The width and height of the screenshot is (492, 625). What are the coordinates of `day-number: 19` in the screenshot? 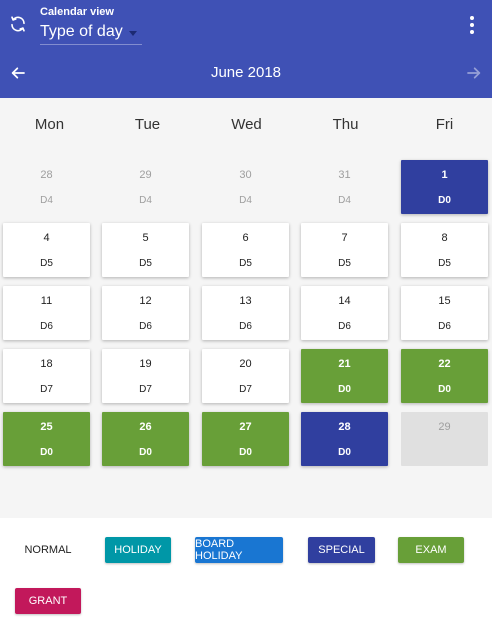 It's located at (145, 364).